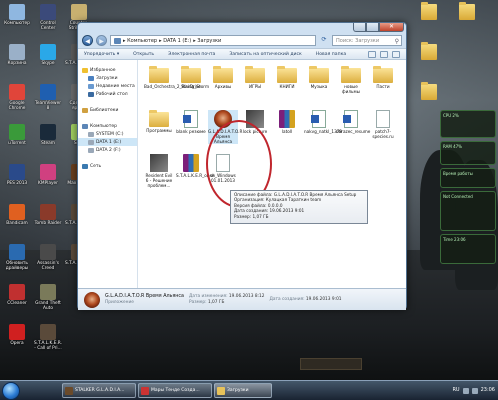 This screenshot has height=400, width=498. I want to click on nav-item: Компьютер, so click(107, 126).